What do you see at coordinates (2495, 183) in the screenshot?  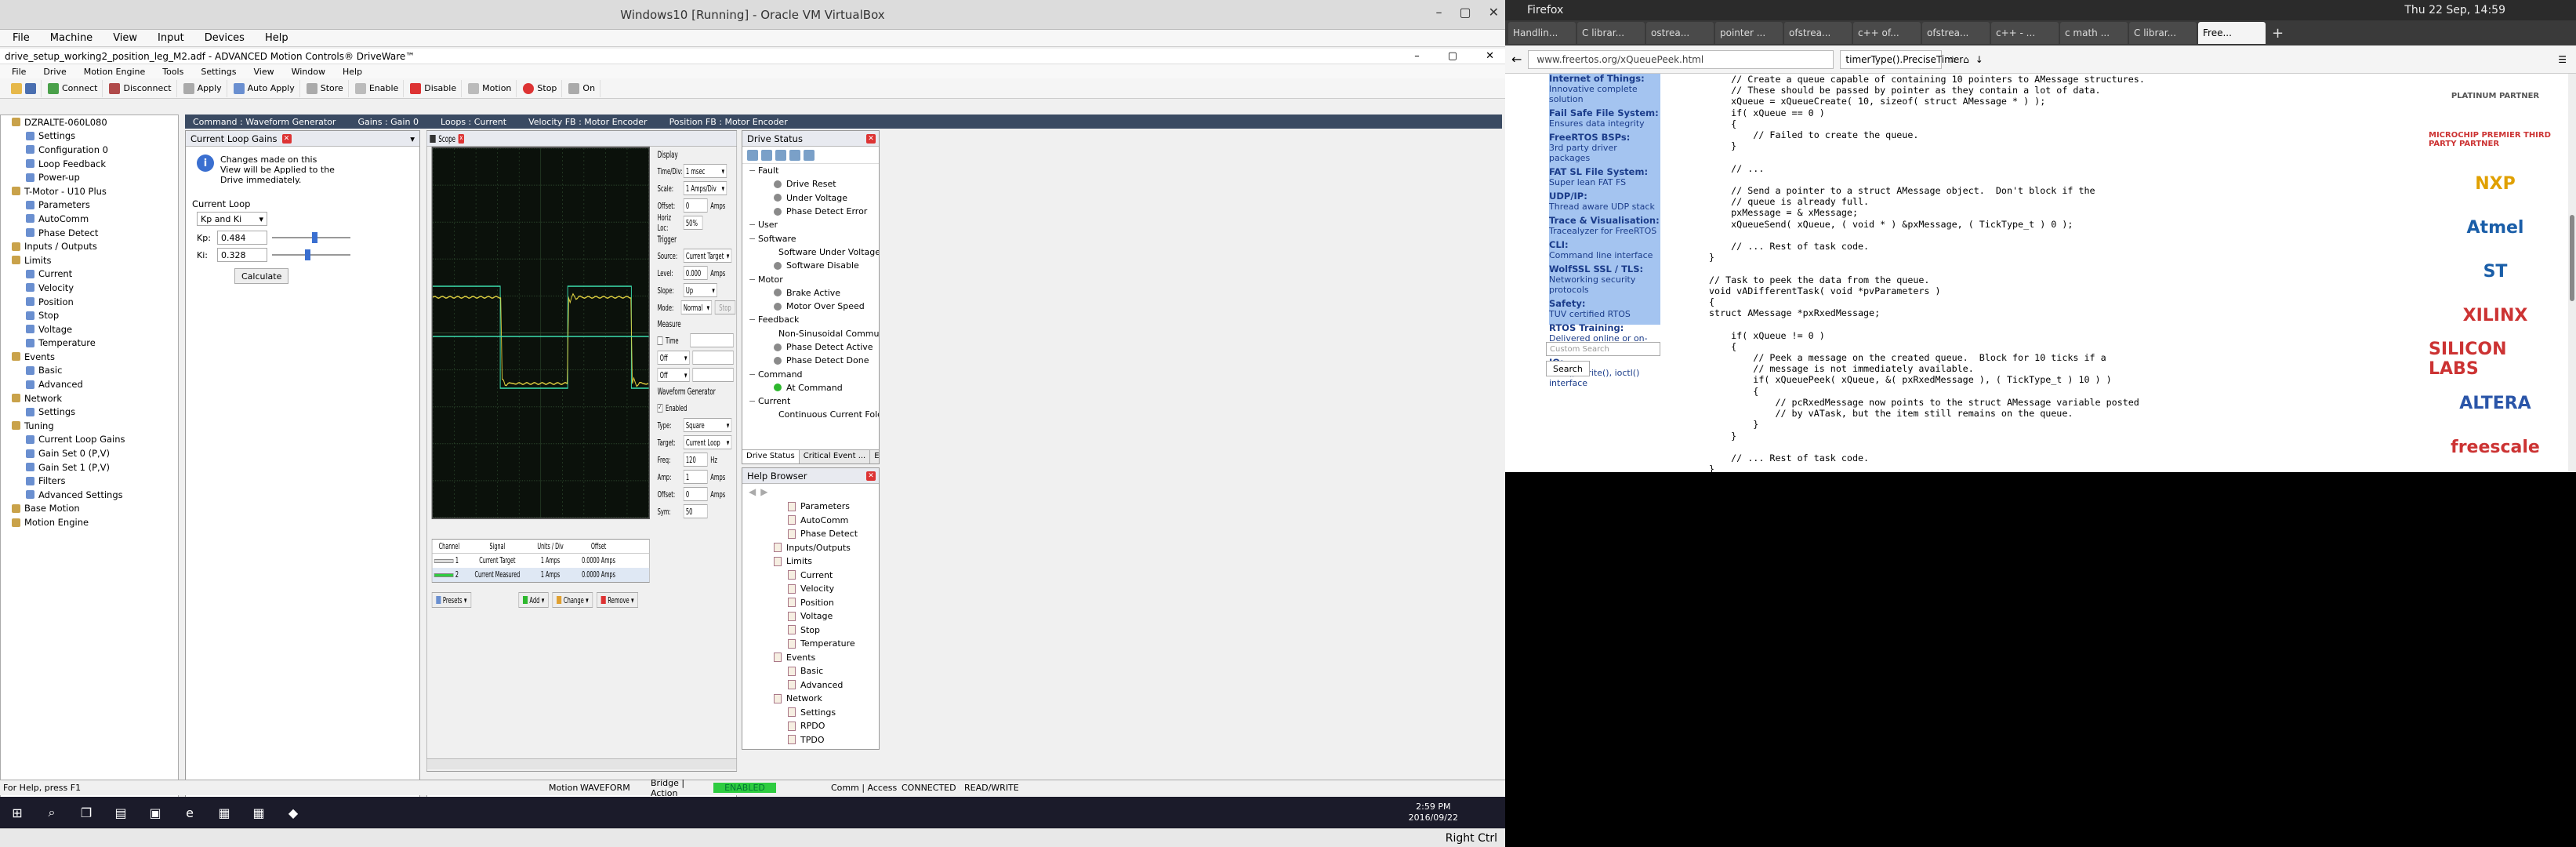 I see `partner-logo: NXP` at bounding box center [2495, 183].